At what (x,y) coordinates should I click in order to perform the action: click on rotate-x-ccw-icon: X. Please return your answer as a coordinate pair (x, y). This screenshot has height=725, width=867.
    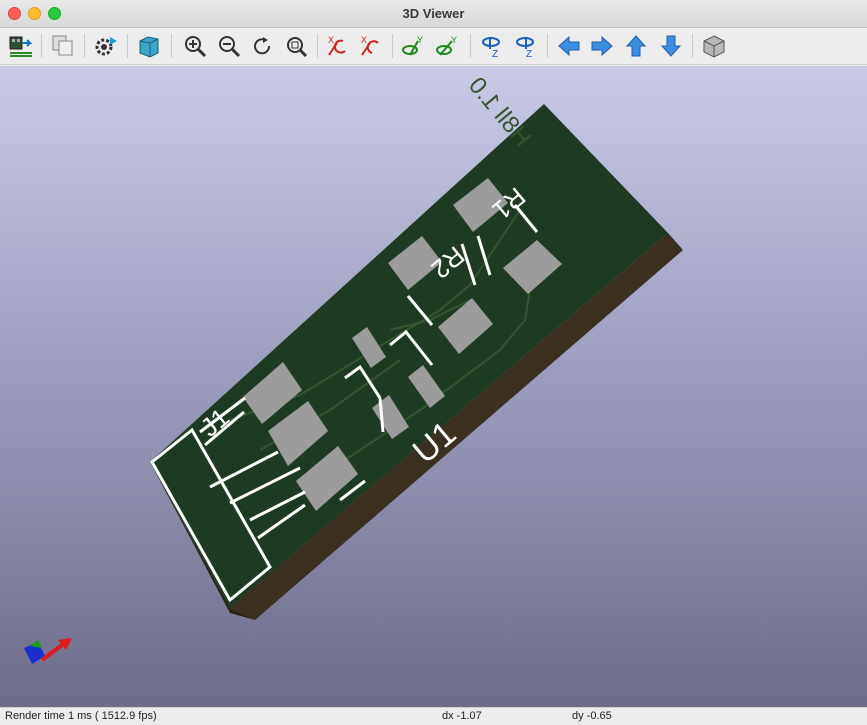
    Looking at the image, I should click on (370, 45).